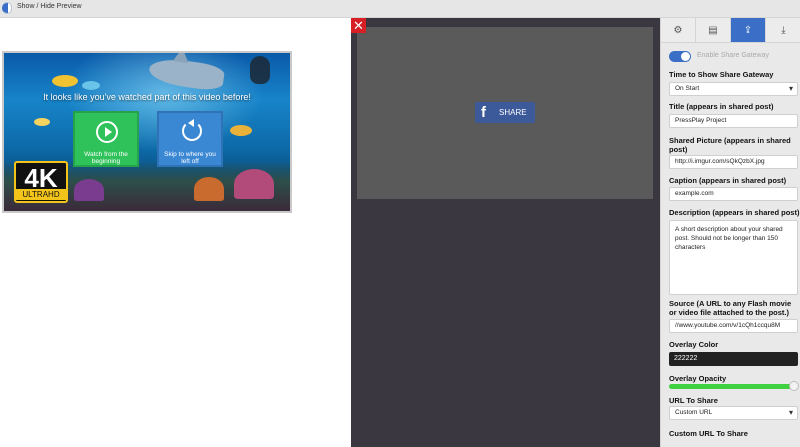  I want to click on tab-document: ▤, so click(713, 30).